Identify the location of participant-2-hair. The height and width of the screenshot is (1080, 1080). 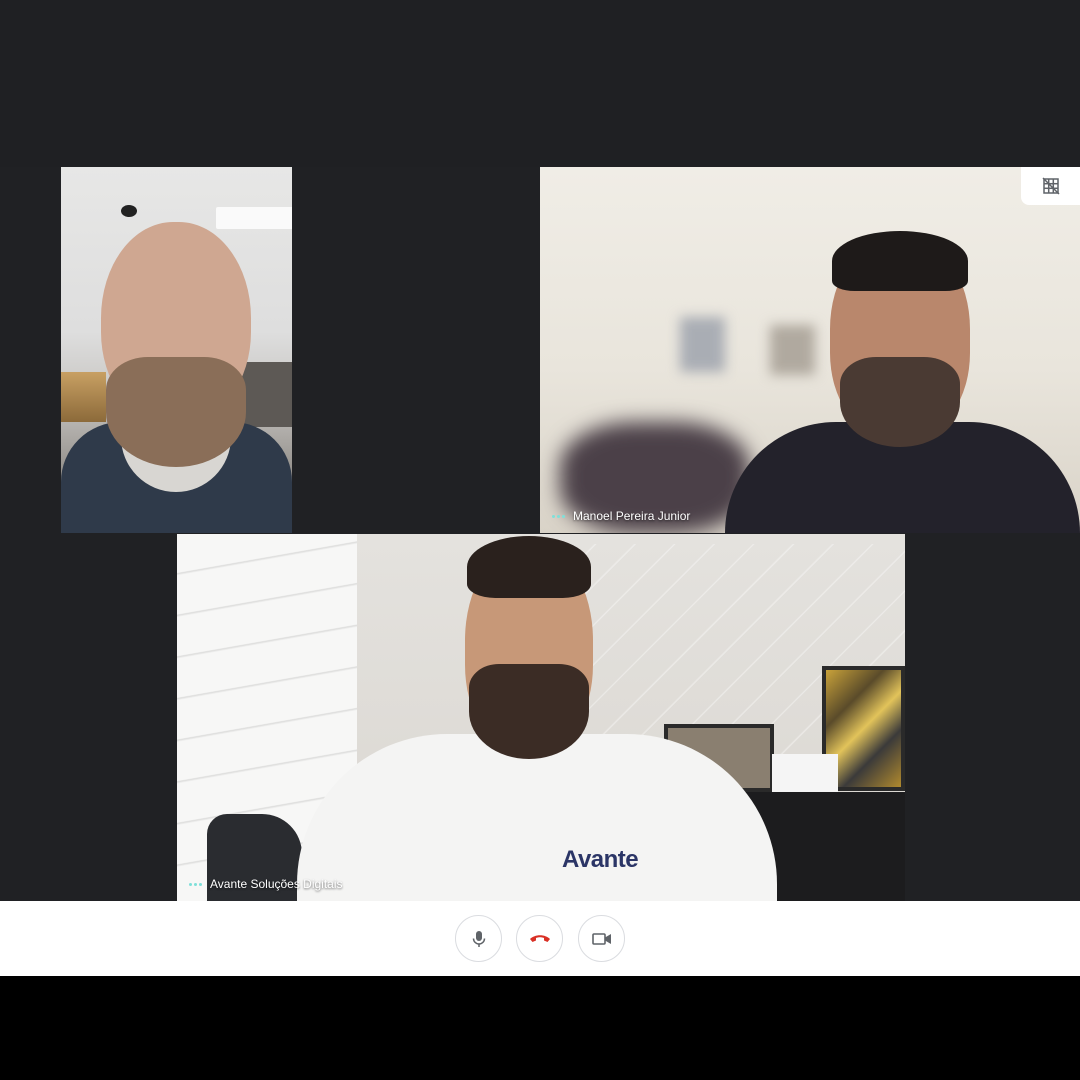
(900, 261).